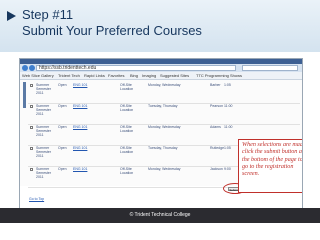 The width and height of the screenshot is (320, 240). I want to click on slide-heading: Step #11 Submit Your Preferred Courses, so click(112, 23).